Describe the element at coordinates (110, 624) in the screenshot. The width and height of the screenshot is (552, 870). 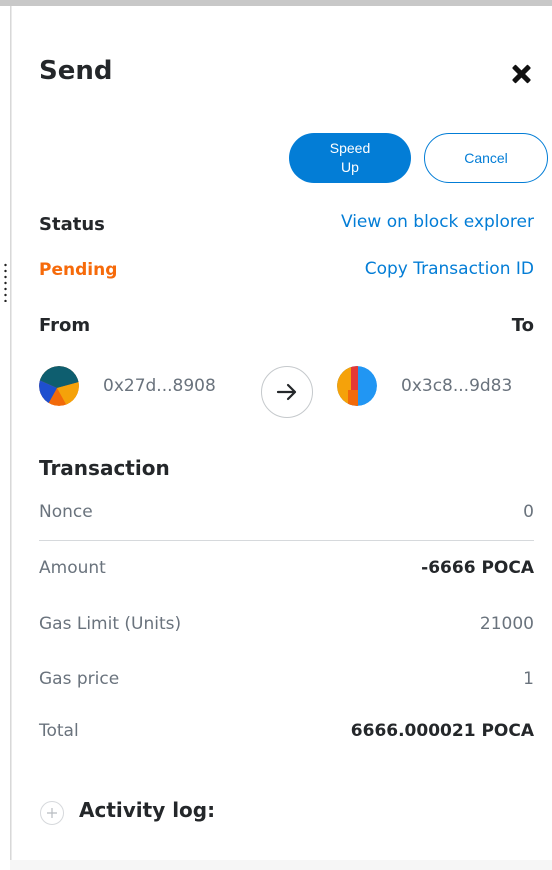
I see `gas-limit-label: Gas Limit (Units)` at that location.